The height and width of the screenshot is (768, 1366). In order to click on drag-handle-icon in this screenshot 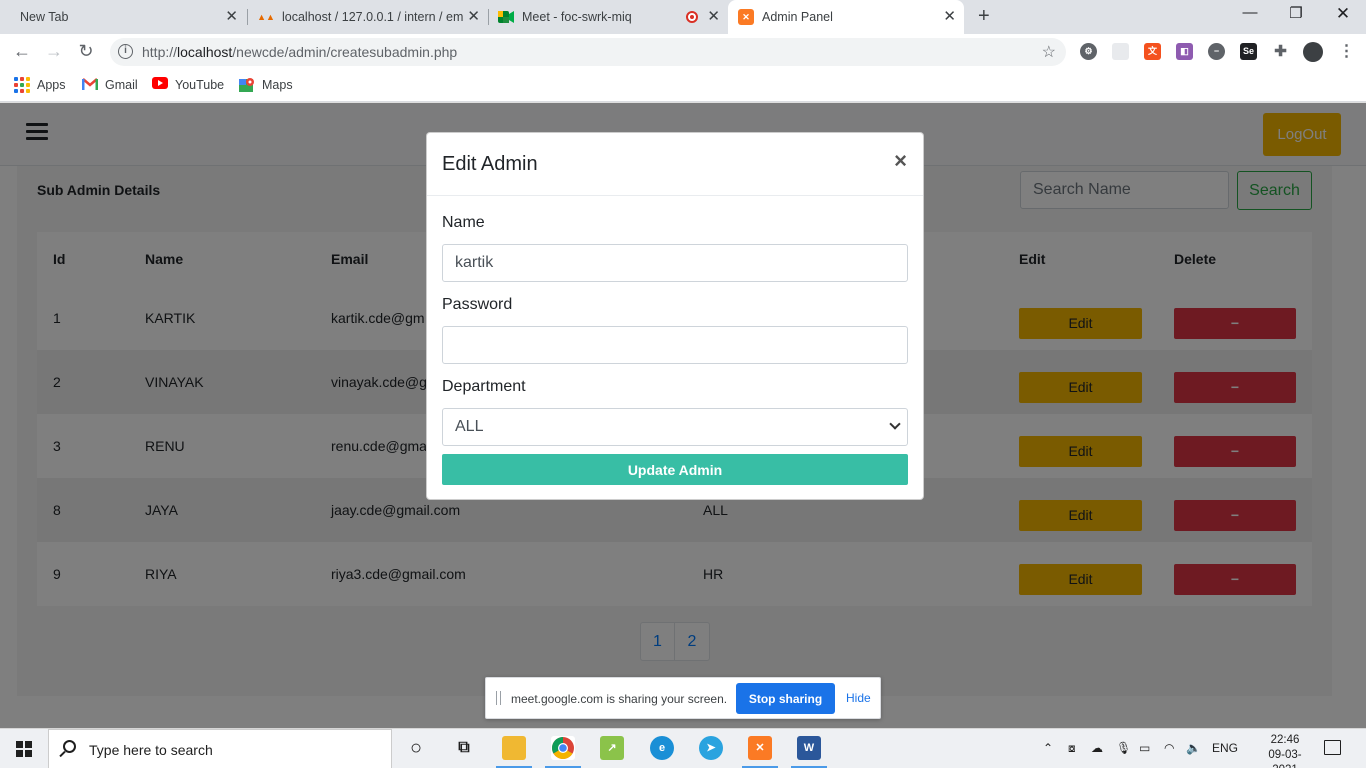, I will do `click(498, 698)`.